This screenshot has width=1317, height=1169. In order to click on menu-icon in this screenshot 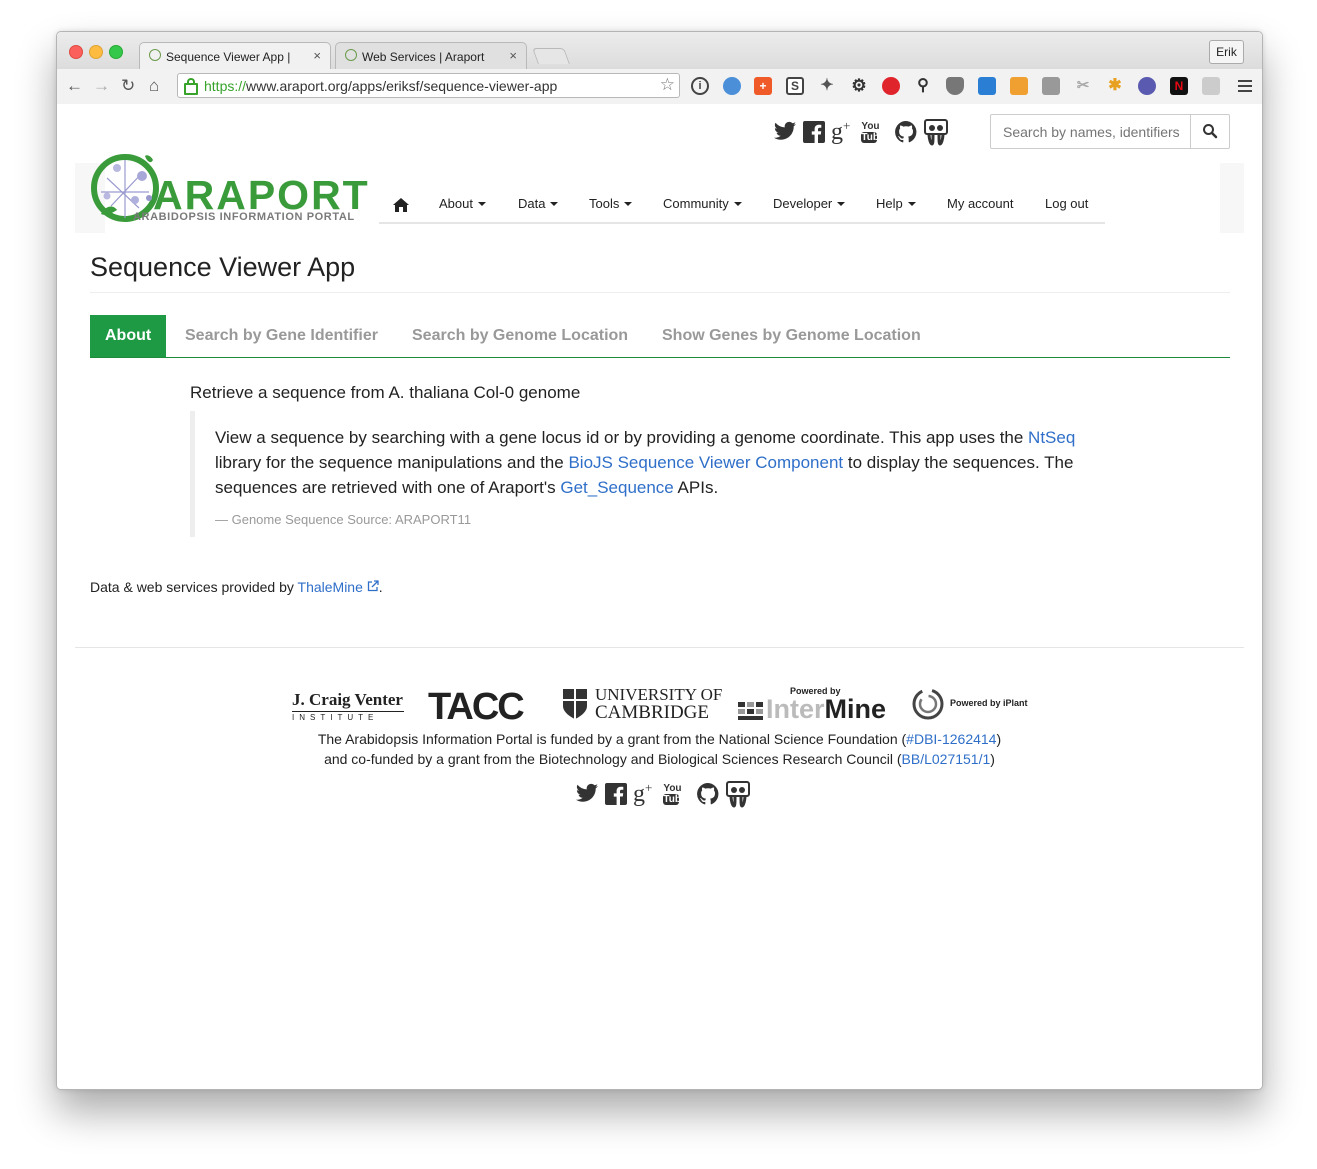, I will do `click(1245, 86)`.